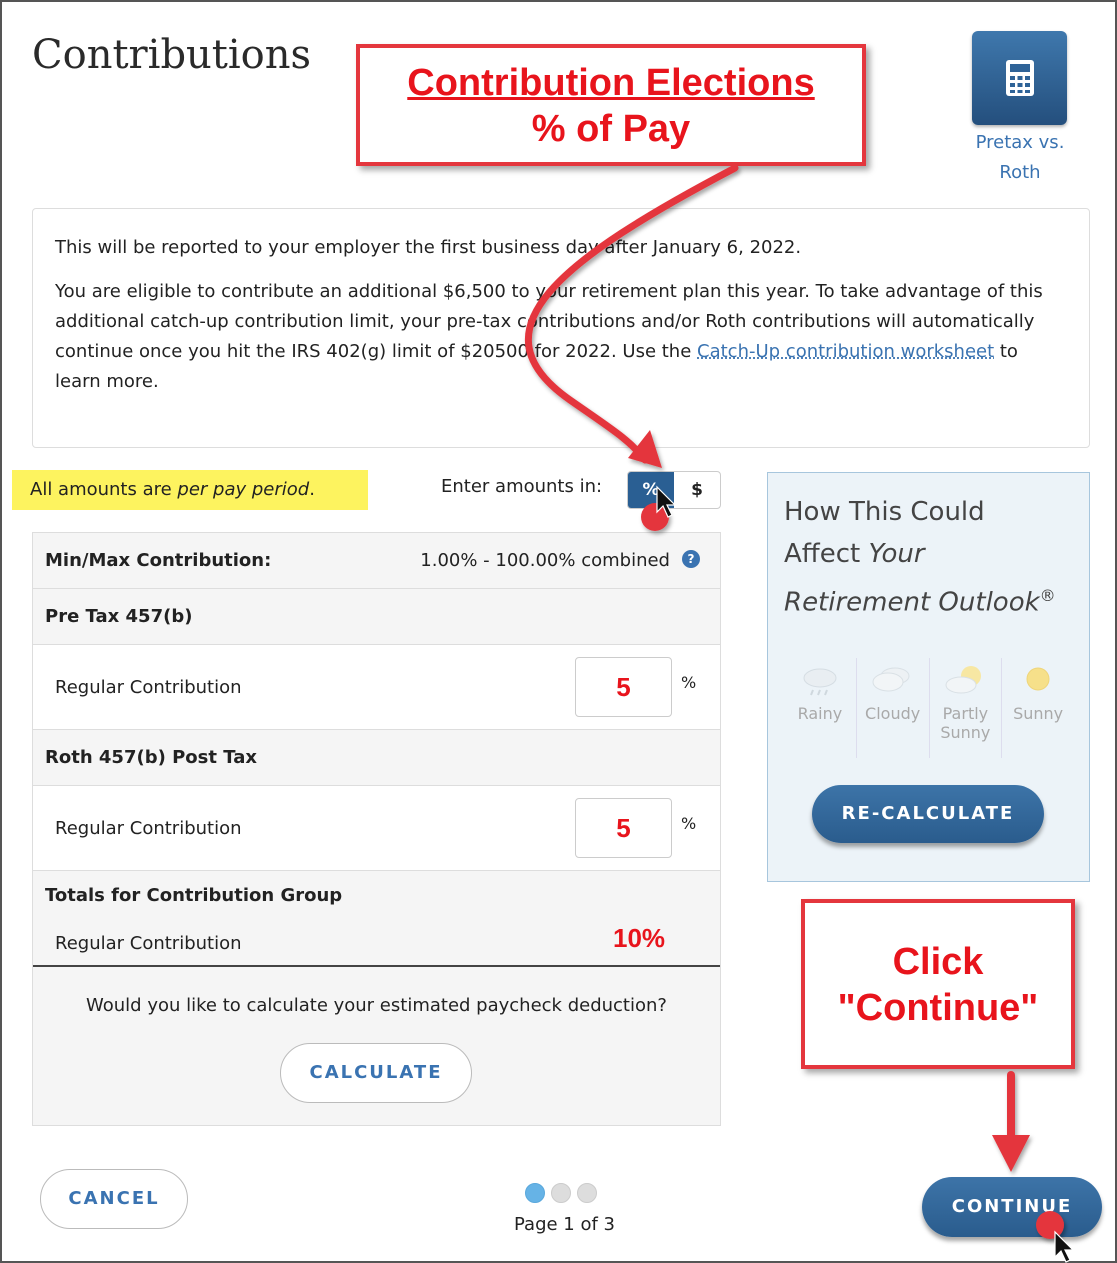 The height and width of the screenshot is (1263, 1117). What do you see at coordinates (938, 984) in the screenshot?
I see `click-continue-callout: Click "Continue"` at bounding box center [938, 984].